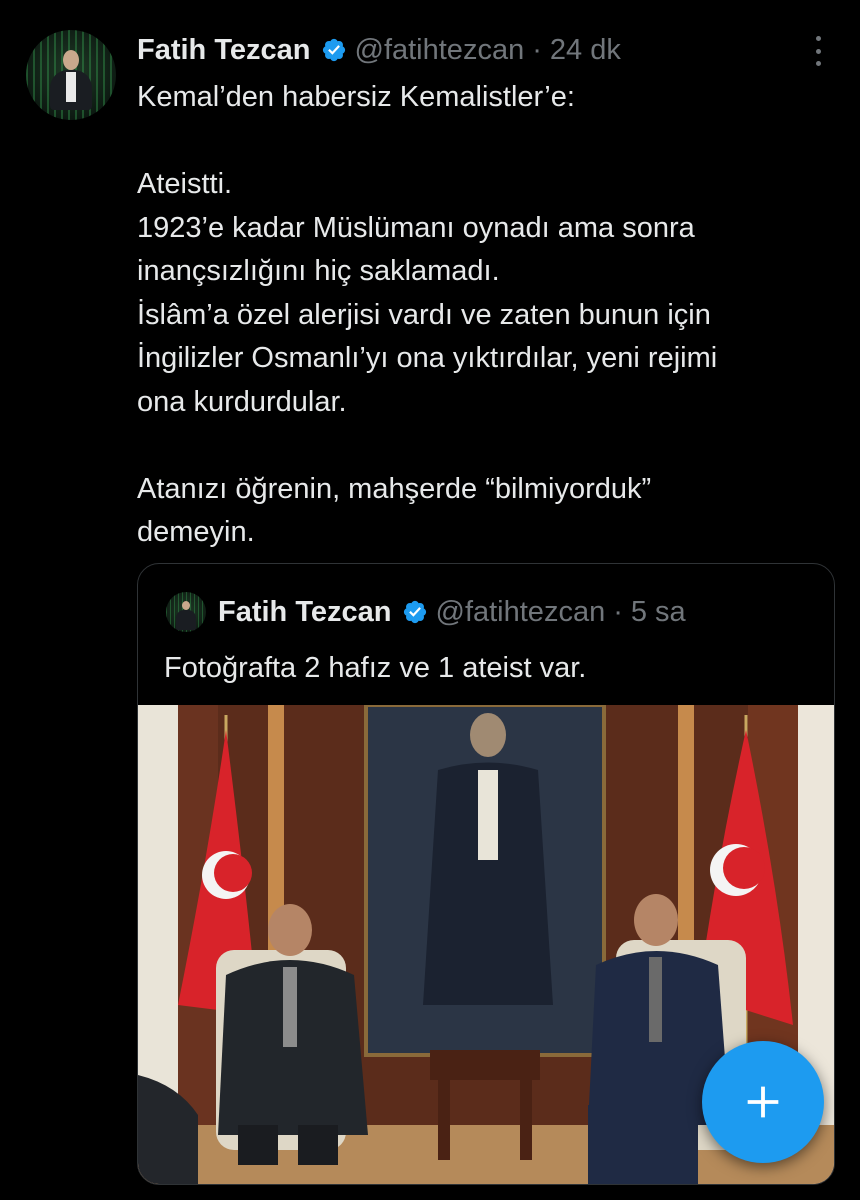 Image resolution: width=860 pixels, height=1200 pixels. What do you see at coordinates (318, 271) in the screenshot?
I see `tweet-line: inançsızlığını hiç saklamadı.` at bounding box center [318, 271].